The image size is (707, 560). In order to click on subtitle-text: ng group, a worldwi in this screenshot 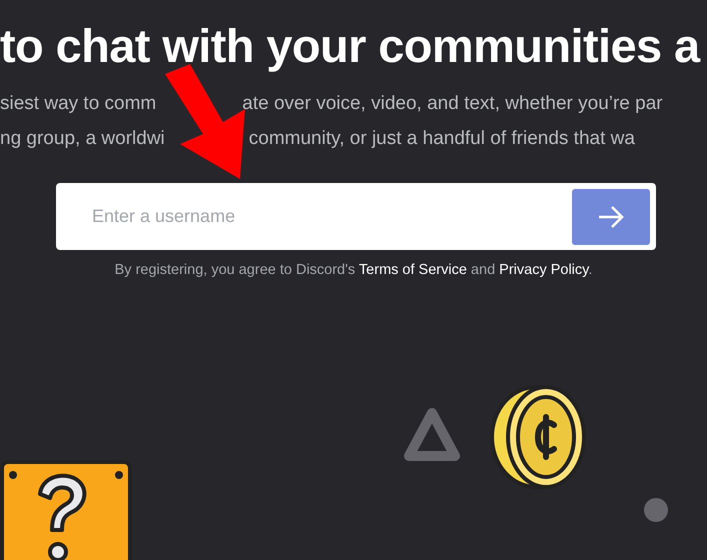, I will do `click(82, 139)`.